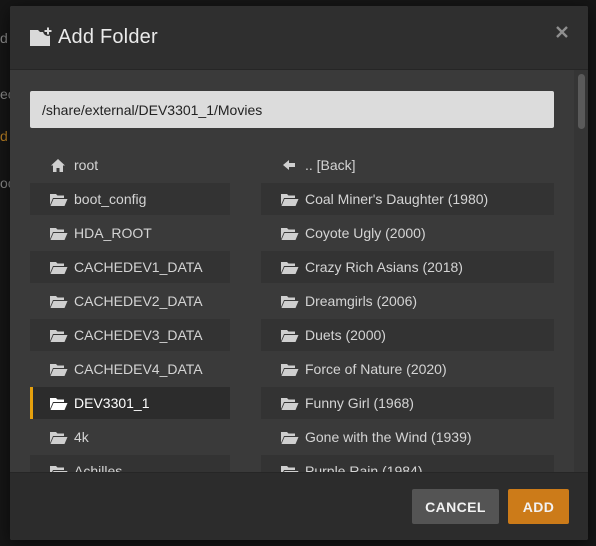  I want to click on folder-item-label: Coyote Ugly (2000), so click(365, 233).